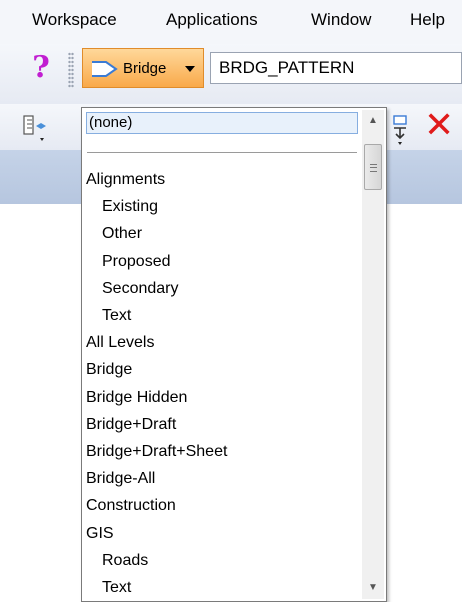 The width and height of the screenshot is (462, 602). What do you see at coordinates (156, 452) in the screenshot?
I see `list-item: Bridge+Draft+Sheet` at bounding box center [156, 452].